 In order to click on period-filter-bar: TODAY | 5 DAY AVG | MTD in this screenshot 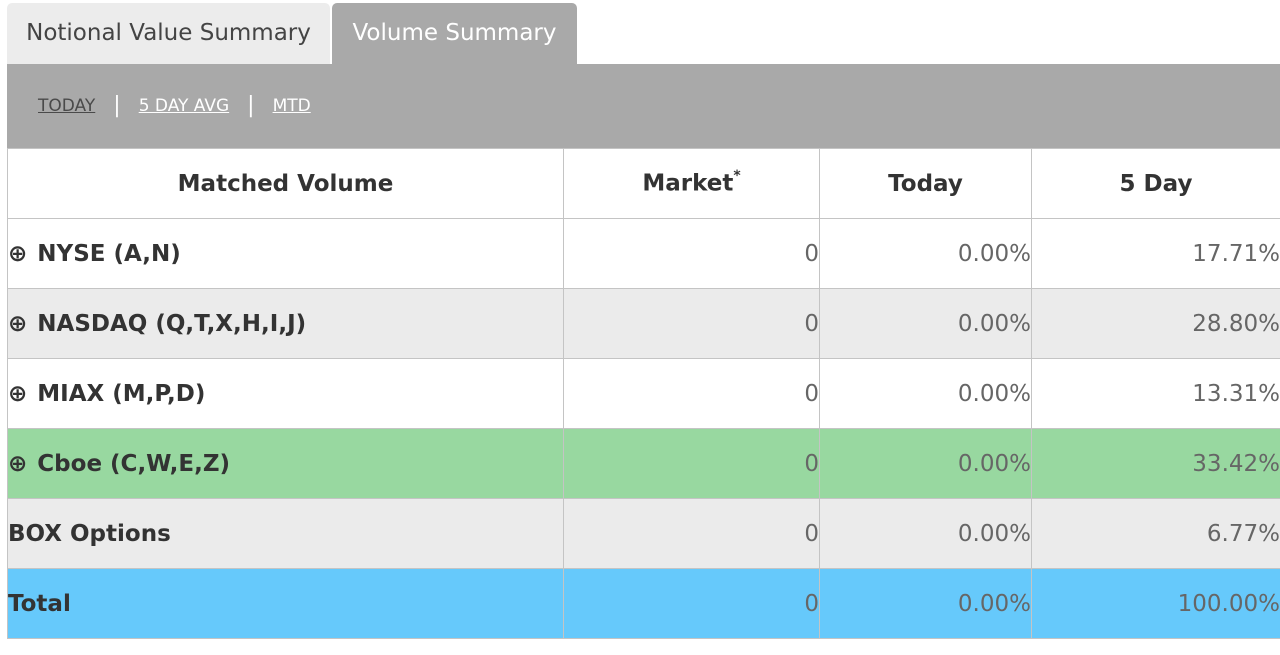, I will do `click(643, 106)`.